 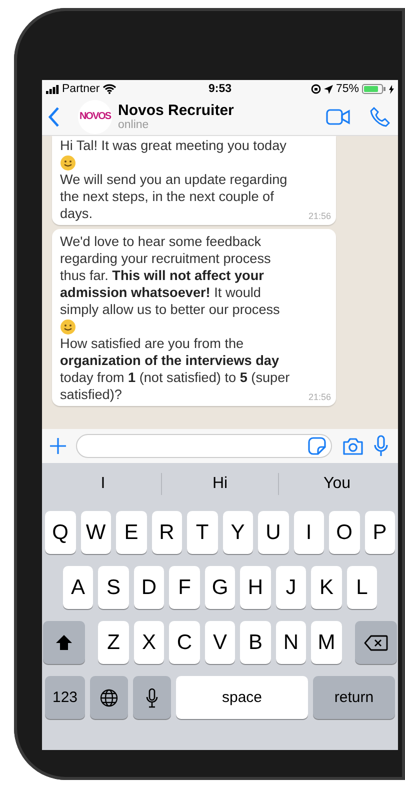 I want to click on letter-key: V, so click(x=220, y=642).